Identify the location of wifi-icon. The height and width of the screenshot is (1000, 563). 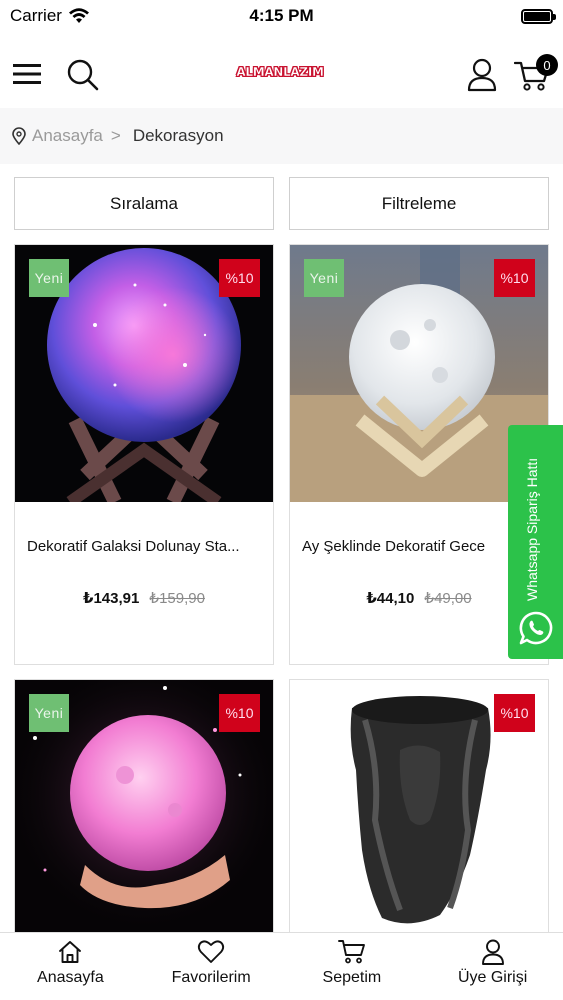
(78, 15).